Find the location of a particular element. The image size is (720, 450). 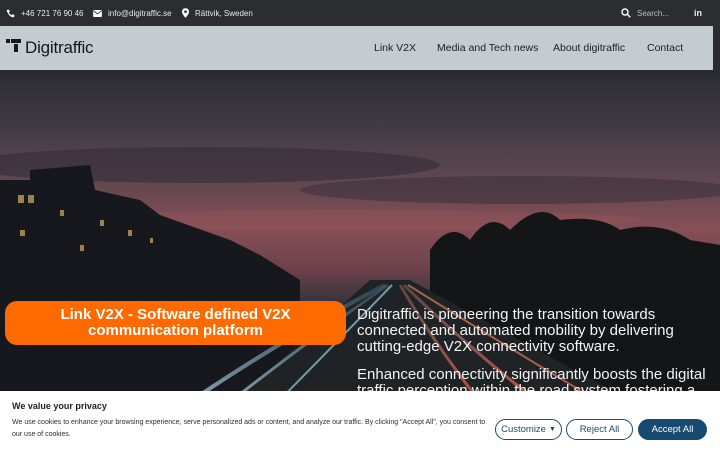

nav-about: About digitraffic is located at coordinates (589, 48).